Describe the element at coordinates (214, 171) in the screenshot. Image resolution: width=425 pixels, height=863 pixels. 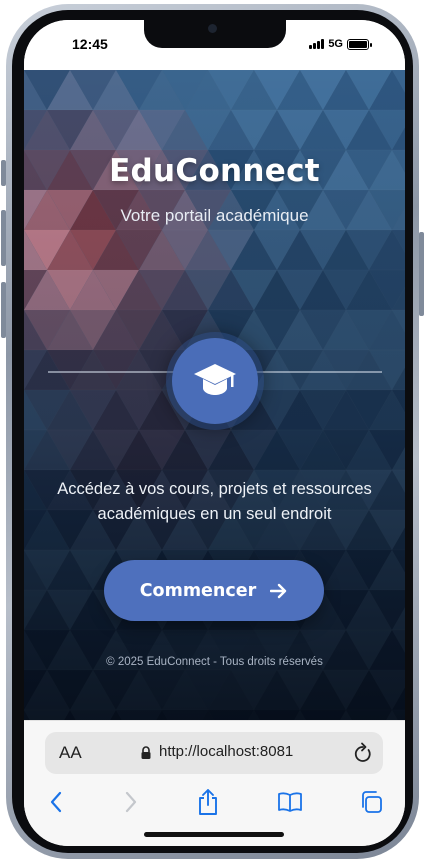
I see `app-title: EduConnect` at that location.